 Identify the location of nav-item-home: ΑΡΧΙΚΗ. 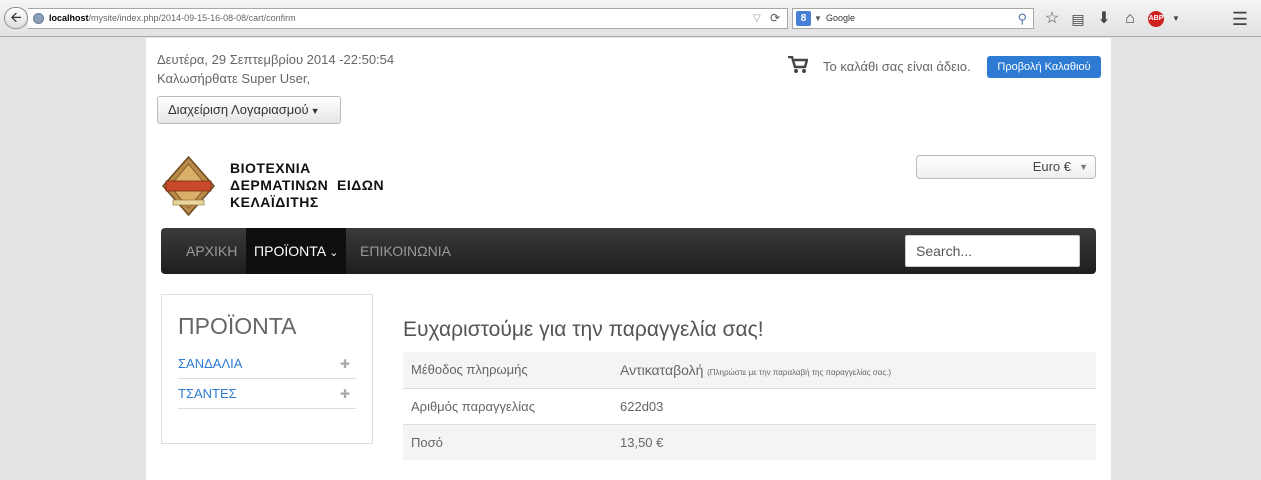
(211, 251).